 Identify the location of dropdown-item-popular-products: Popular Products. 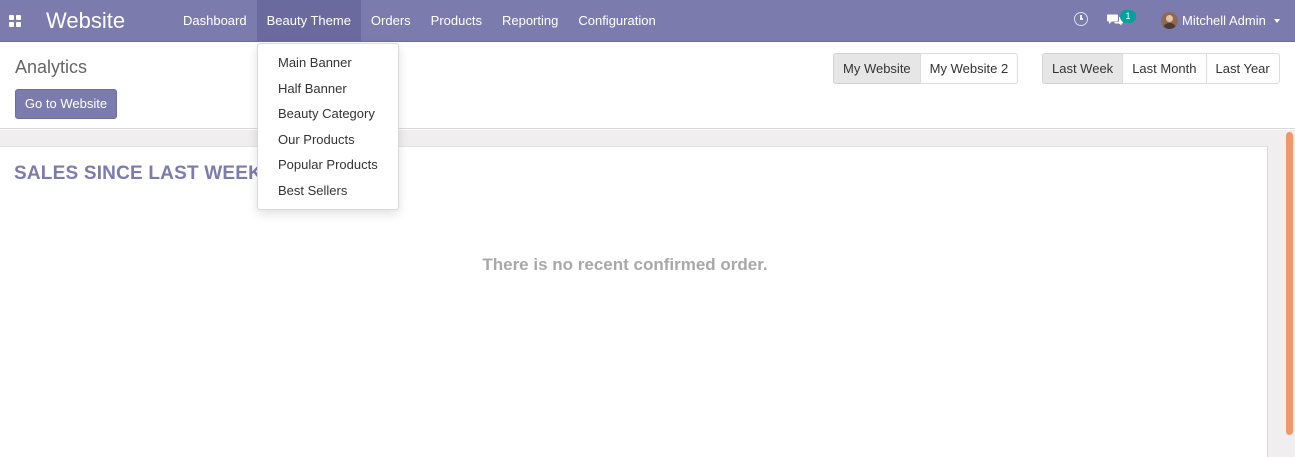
(328, 165).